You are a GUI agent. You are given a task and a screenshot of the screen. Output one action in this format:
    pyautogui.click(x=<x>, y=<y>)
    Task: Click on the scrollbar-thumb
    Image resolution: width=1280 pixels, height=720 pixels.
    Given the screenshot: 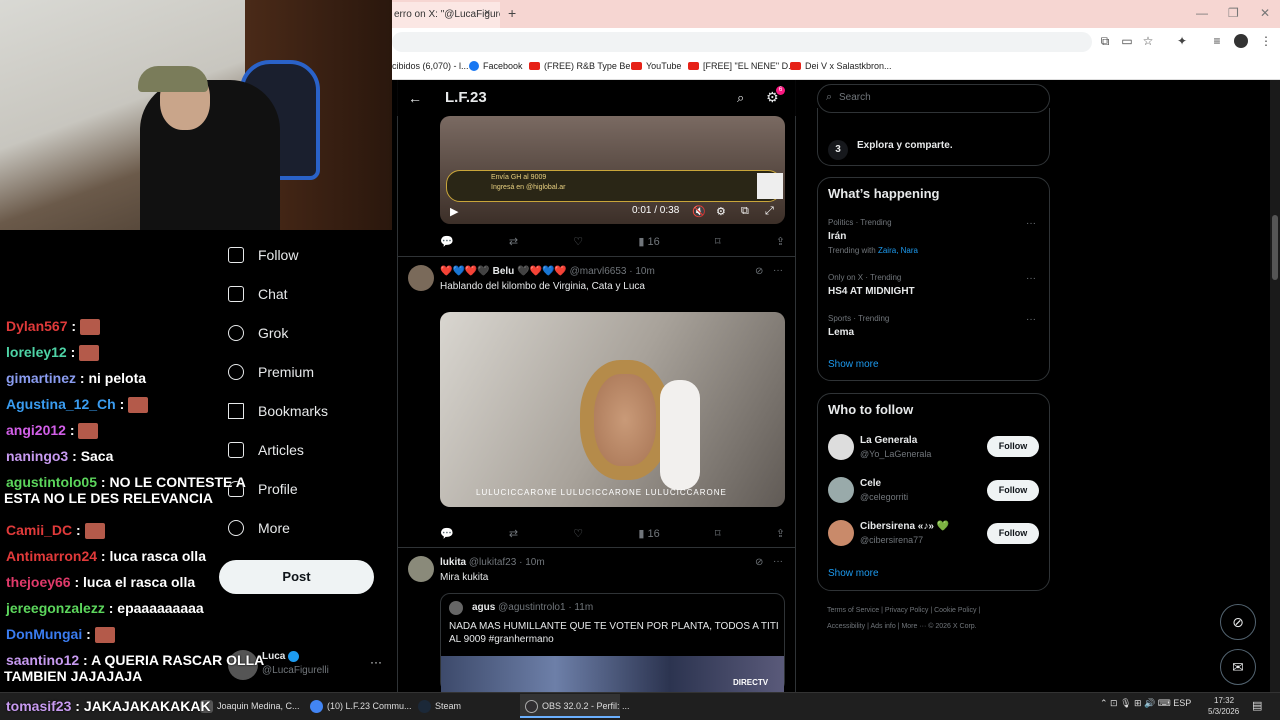 What is the action you would take?
    pyautogui.click(x=1275, y=247)
    